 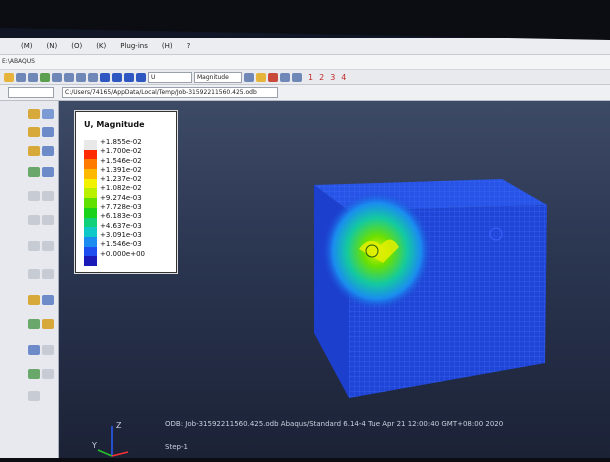 I want to click on menu-viewport: (N), so click(x=52, y=46).